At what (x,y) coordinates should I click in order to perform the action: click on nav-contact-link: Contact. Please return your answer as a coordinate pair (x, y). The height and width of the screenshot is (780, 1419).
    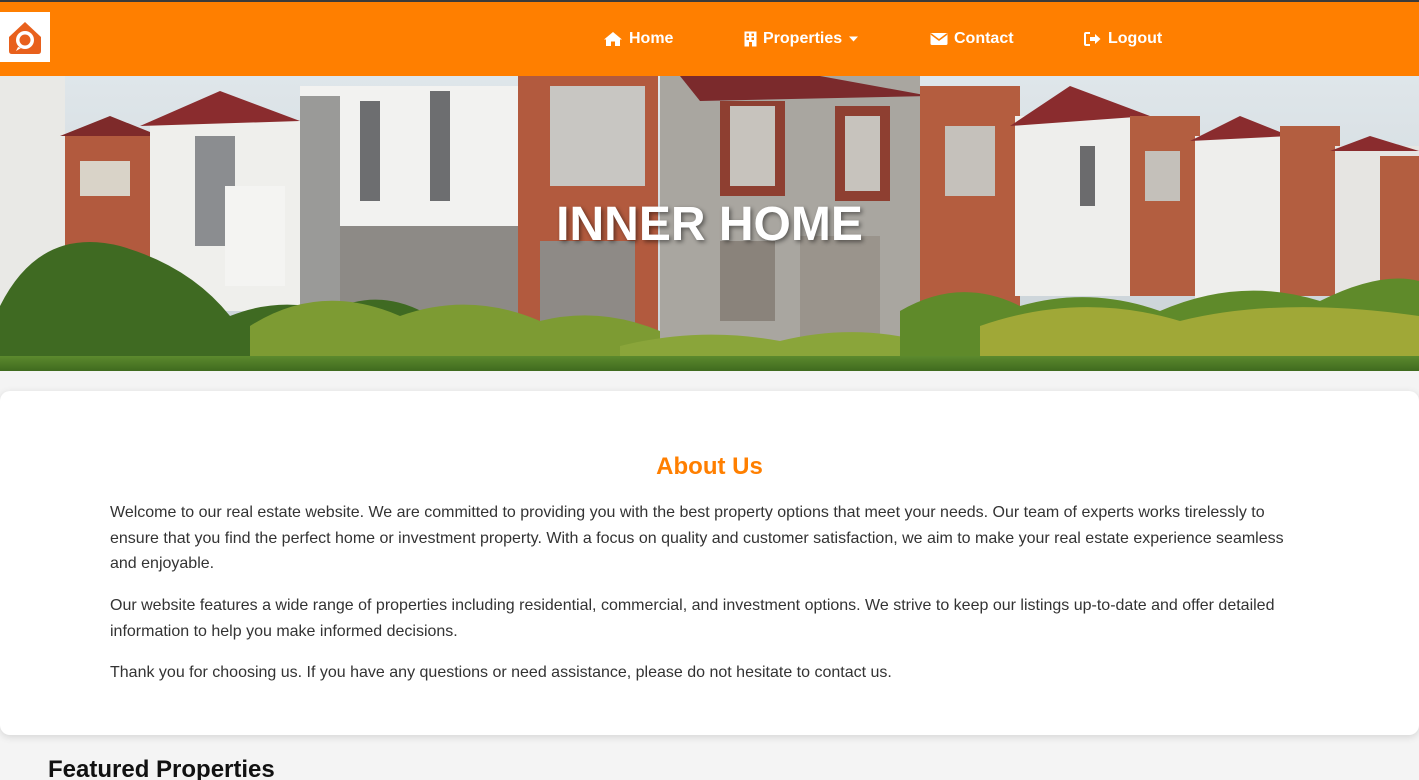
    Looking at the image, I should click on (972, 39).